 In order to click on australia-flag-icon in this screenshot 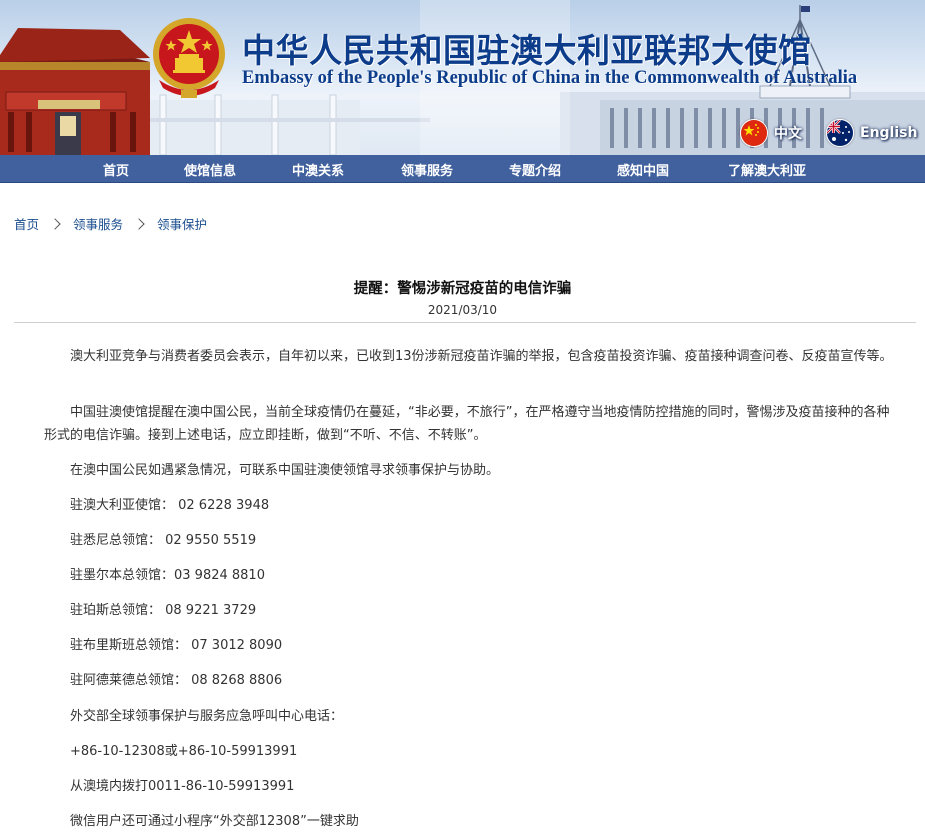, I will do `click(840, 133)`.